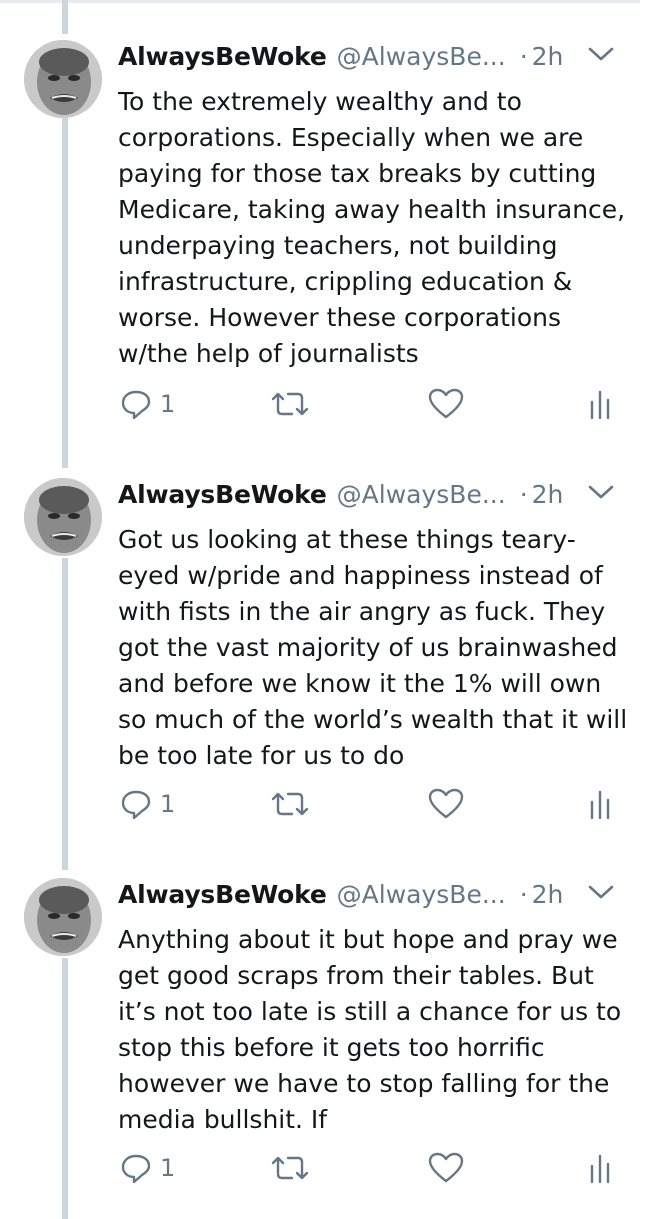 This screenshot has height=1219, width=648. I want to click on thread-line, so click(65, 17).